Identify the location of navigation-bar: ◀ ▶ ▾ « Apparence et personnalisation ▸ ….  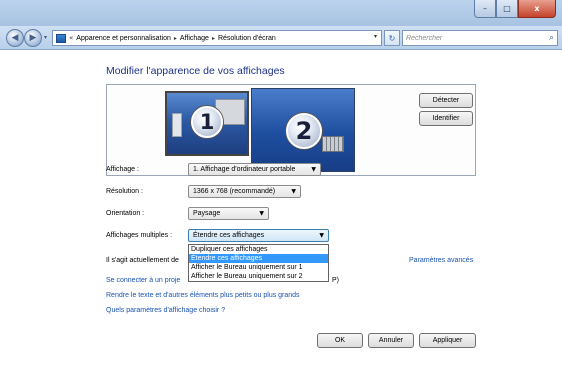
(281, 38).